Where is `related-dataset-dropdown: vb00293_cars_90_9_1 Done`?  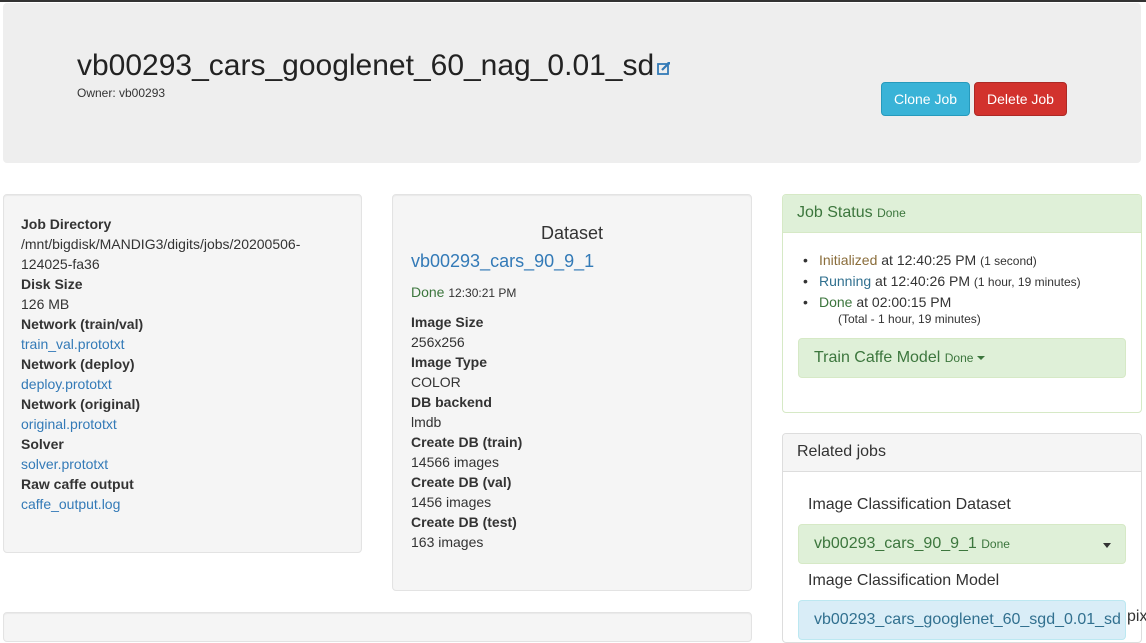 related-dataset-dropdown: vb00293_cars_90_9_1 Done is located at coordinates (962, 544).